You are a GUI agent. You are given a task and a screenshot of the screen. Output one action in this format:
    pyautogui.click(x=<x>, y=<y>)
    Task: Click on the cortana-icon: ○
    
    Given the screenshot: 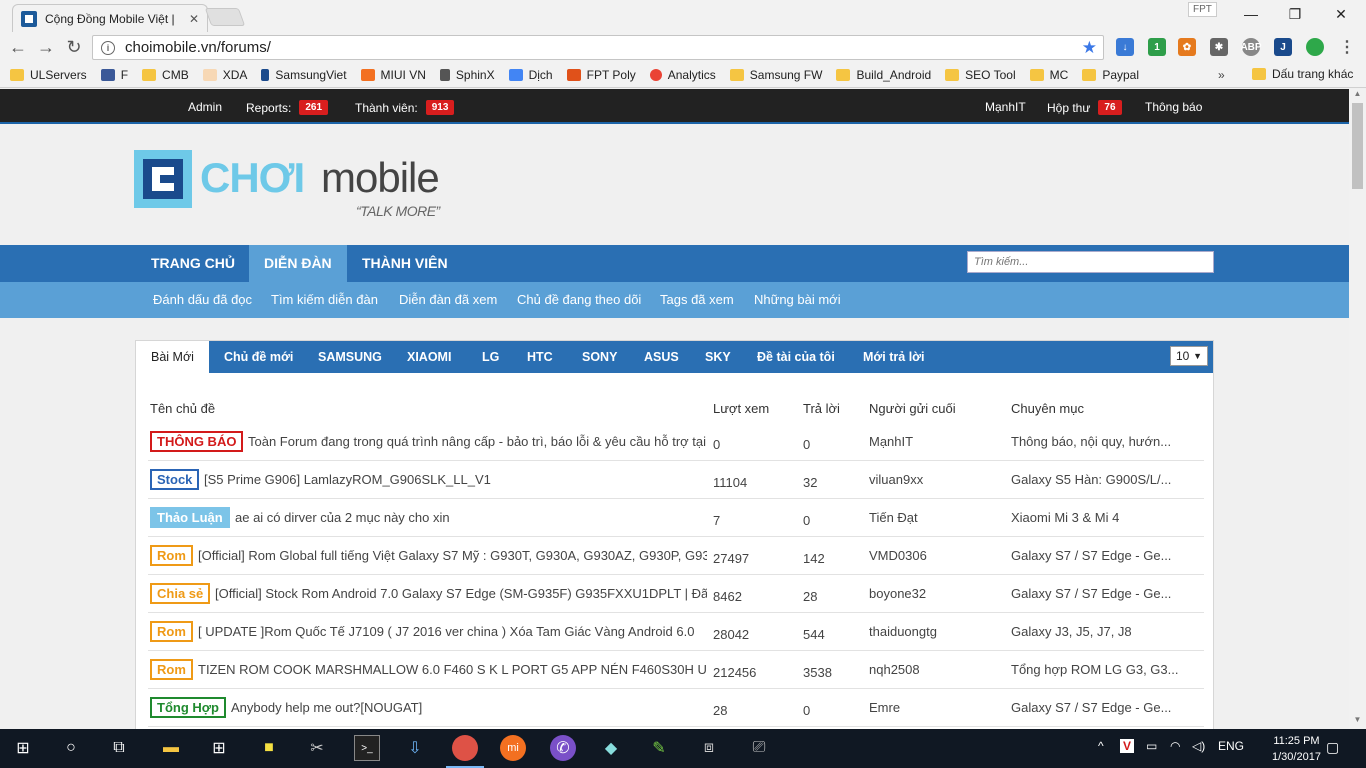 What is the action you would take?
    pyautogui.click(x=71, y=748)
    